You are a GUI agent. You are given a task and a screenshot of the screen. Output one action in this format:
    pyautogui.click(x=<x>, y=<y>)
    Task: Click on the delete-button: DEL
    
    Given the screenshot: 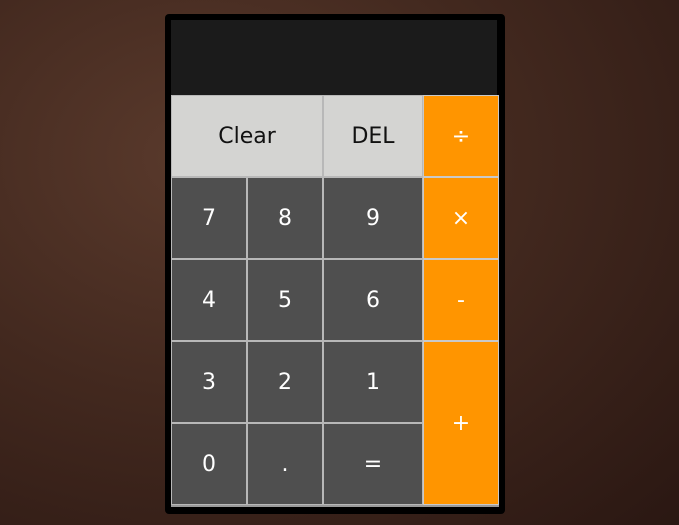 What is the action you would take?
    pyautogui.click(x=373, y=136)
    